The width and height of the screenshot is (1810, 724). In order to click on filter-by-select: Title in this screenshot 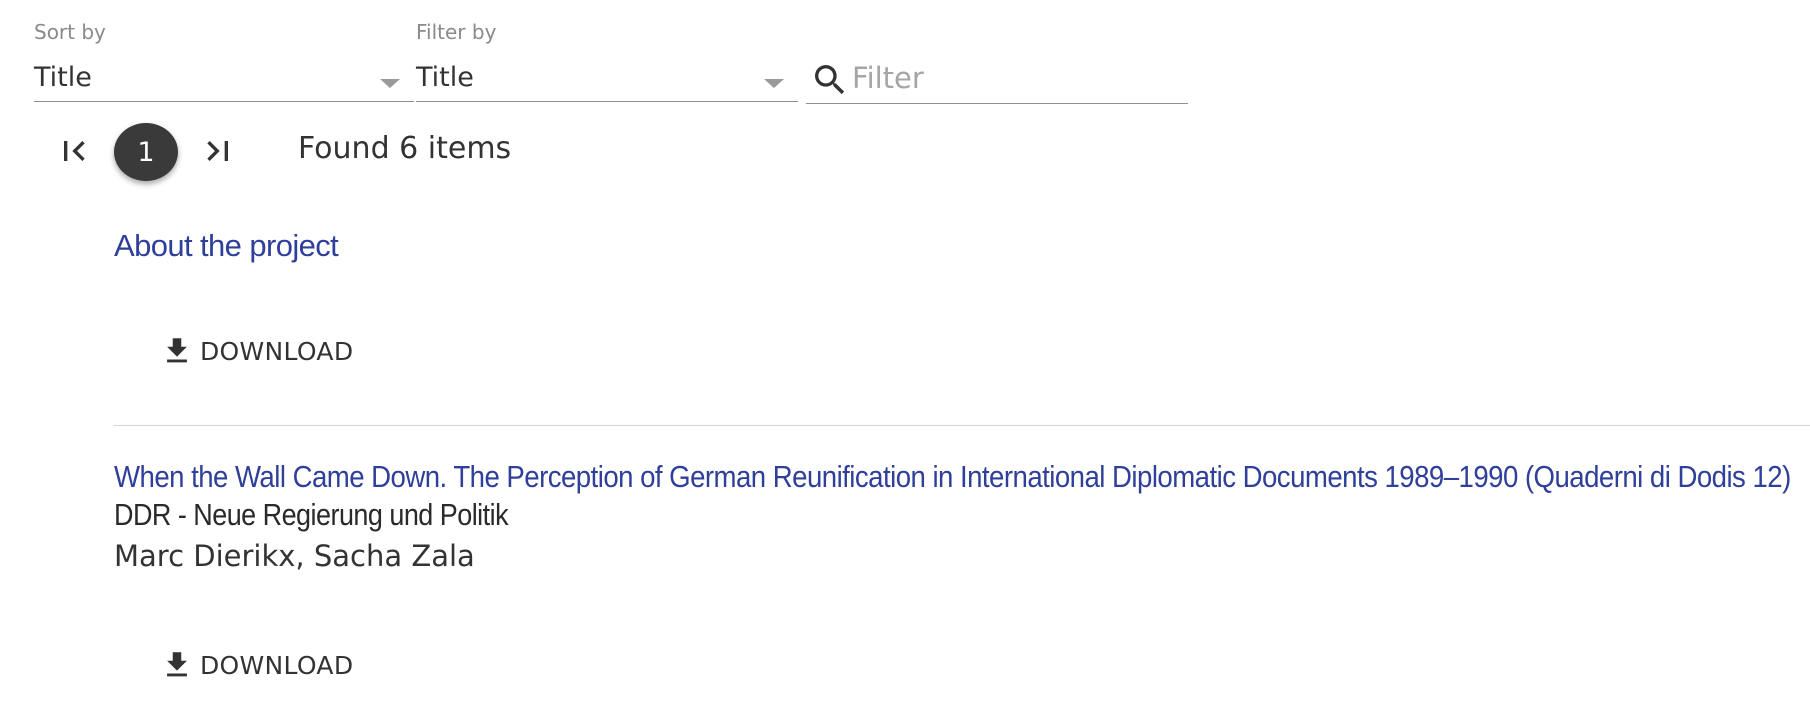, I will do `click(607, 80)`.